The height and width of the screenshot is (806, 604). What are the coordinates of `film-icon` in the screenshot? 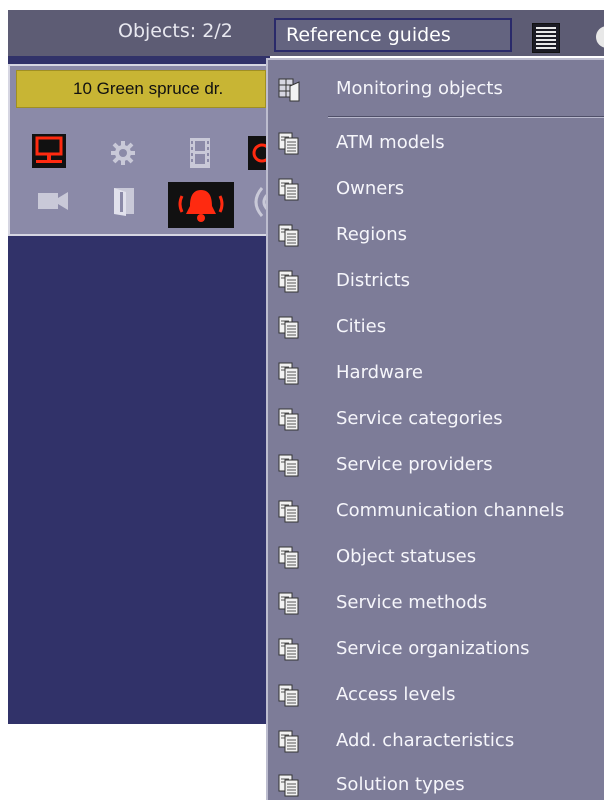 It's located at (200, 153).